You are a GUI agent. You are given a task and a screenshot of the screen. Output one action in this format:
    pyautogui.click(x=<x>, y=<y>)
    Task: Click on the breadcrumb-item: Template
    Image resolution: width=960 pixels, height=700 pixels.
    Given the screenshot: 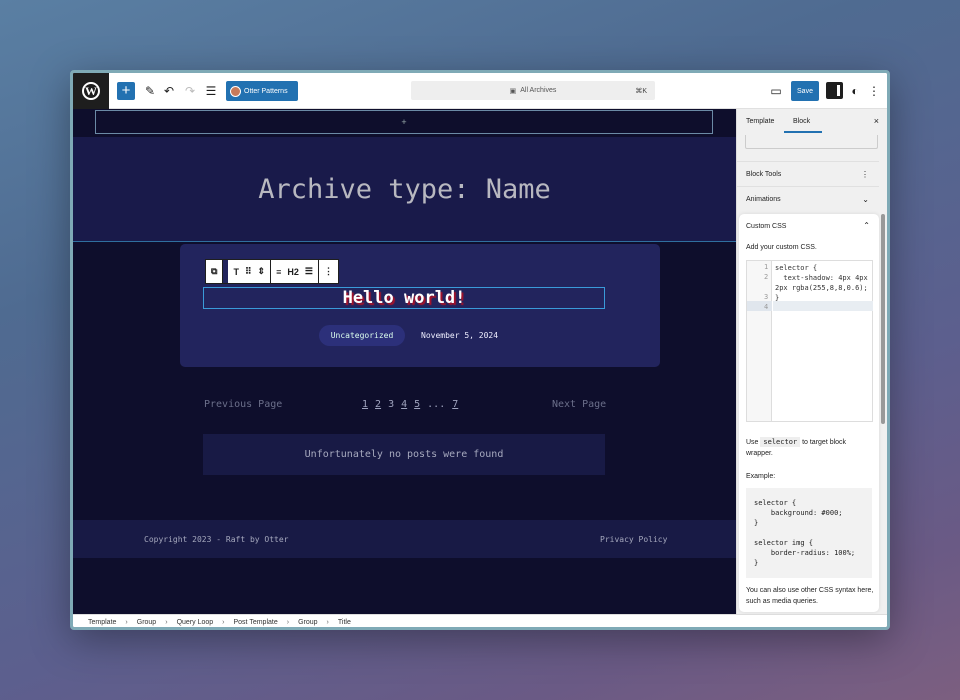 What is the action you would take?
    pyautogui.click(x=102, y=622)
    